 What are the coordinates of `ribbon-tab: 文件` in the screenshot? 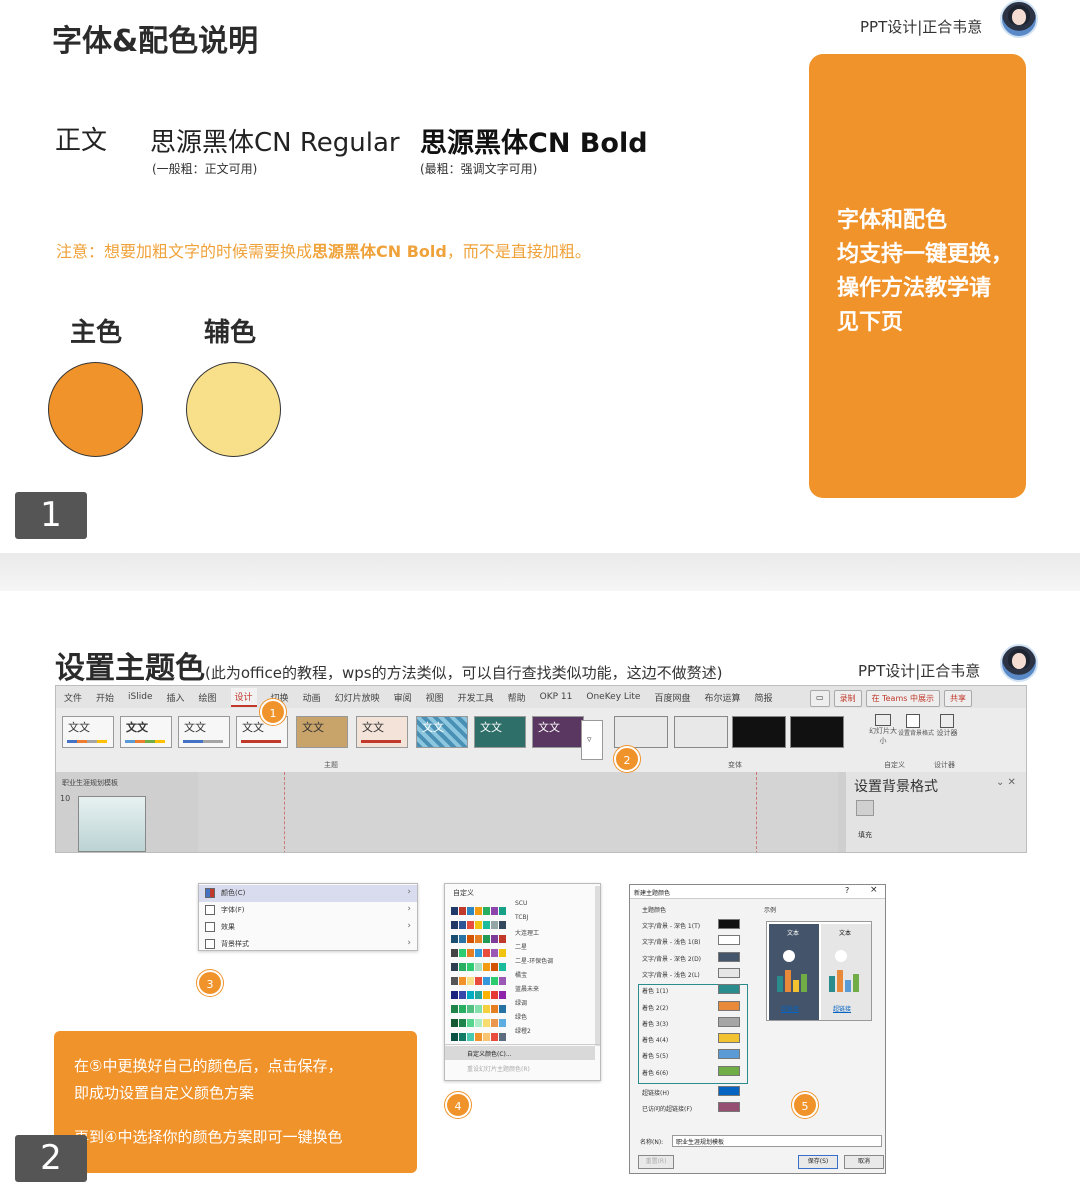 It's located at (73, 697).